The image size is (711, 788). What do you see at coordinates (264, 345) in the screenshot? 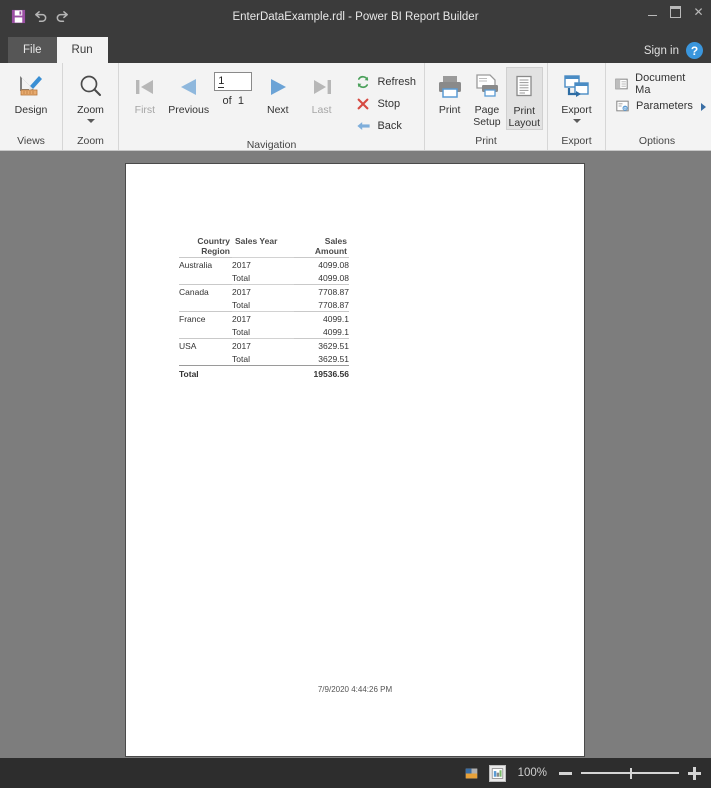
I see `table-row: USA 2017 3629.51` at bounding box center [264, 345].